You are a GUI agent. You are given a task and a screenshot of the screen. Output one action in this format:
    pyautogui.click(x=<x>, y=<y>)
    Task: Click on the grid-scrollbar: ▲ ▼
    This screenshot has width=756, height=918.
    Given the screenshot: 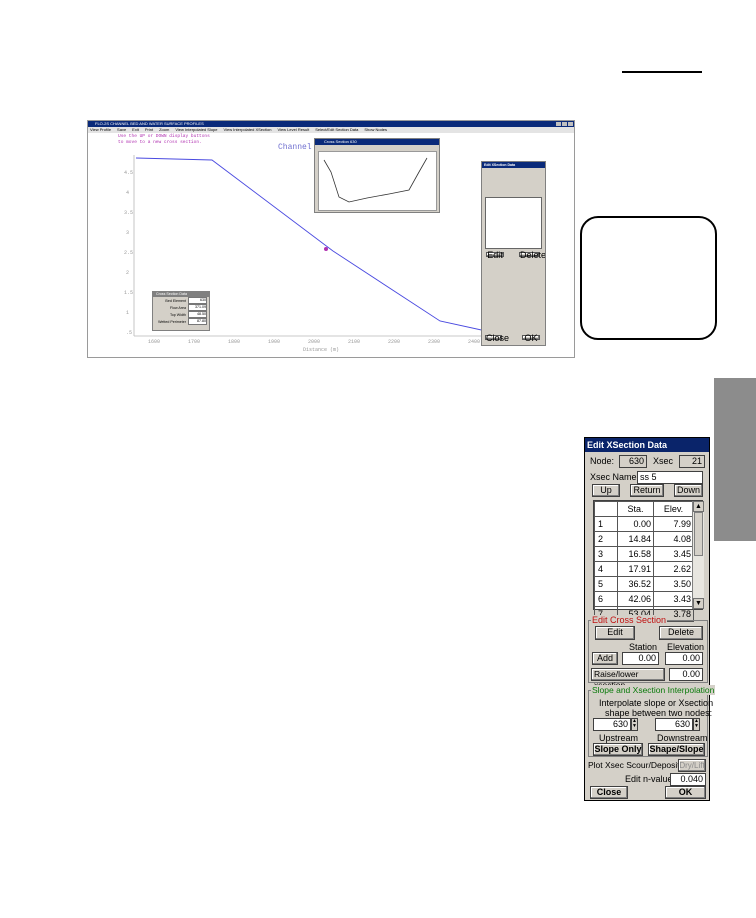 What is the action you would take?
    pyautogui.click(x=698, y=555)
    